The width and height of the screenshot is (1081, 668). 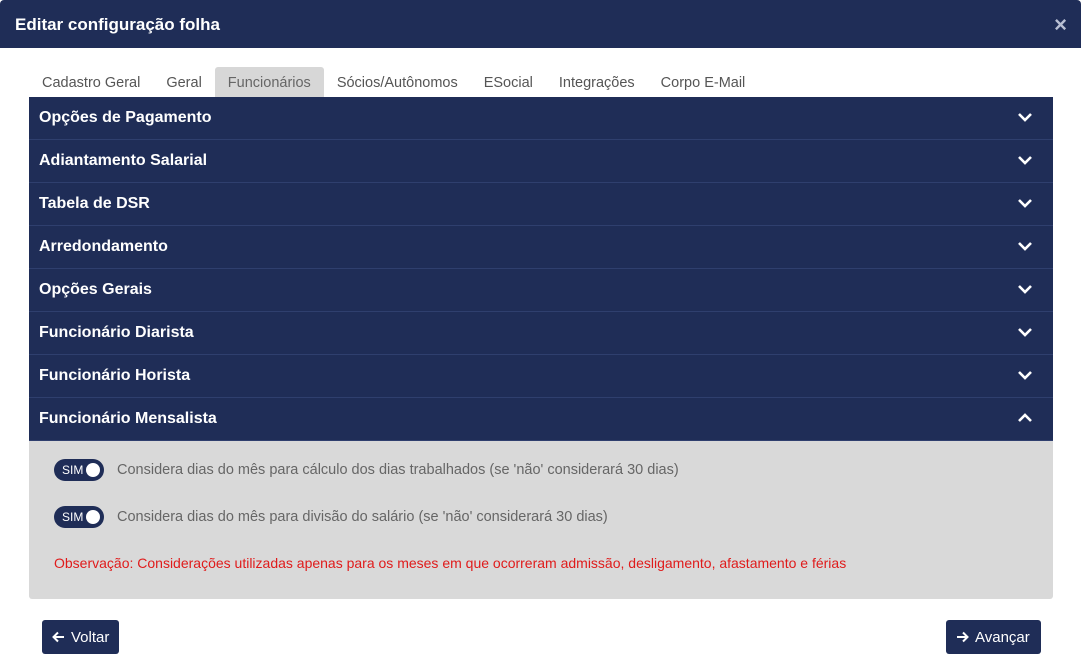 What do you see at coordinates (103, 246) in the screenshot?
I see `accordion-label: Arredondamento` at bounding box center [103, 246].